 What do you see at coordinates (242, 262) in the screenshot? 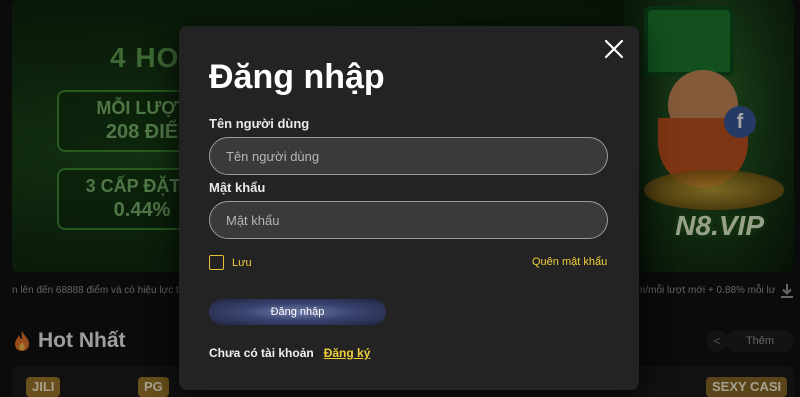
I see `remember-me-label: Lưu` at bounding box center [242, 262].